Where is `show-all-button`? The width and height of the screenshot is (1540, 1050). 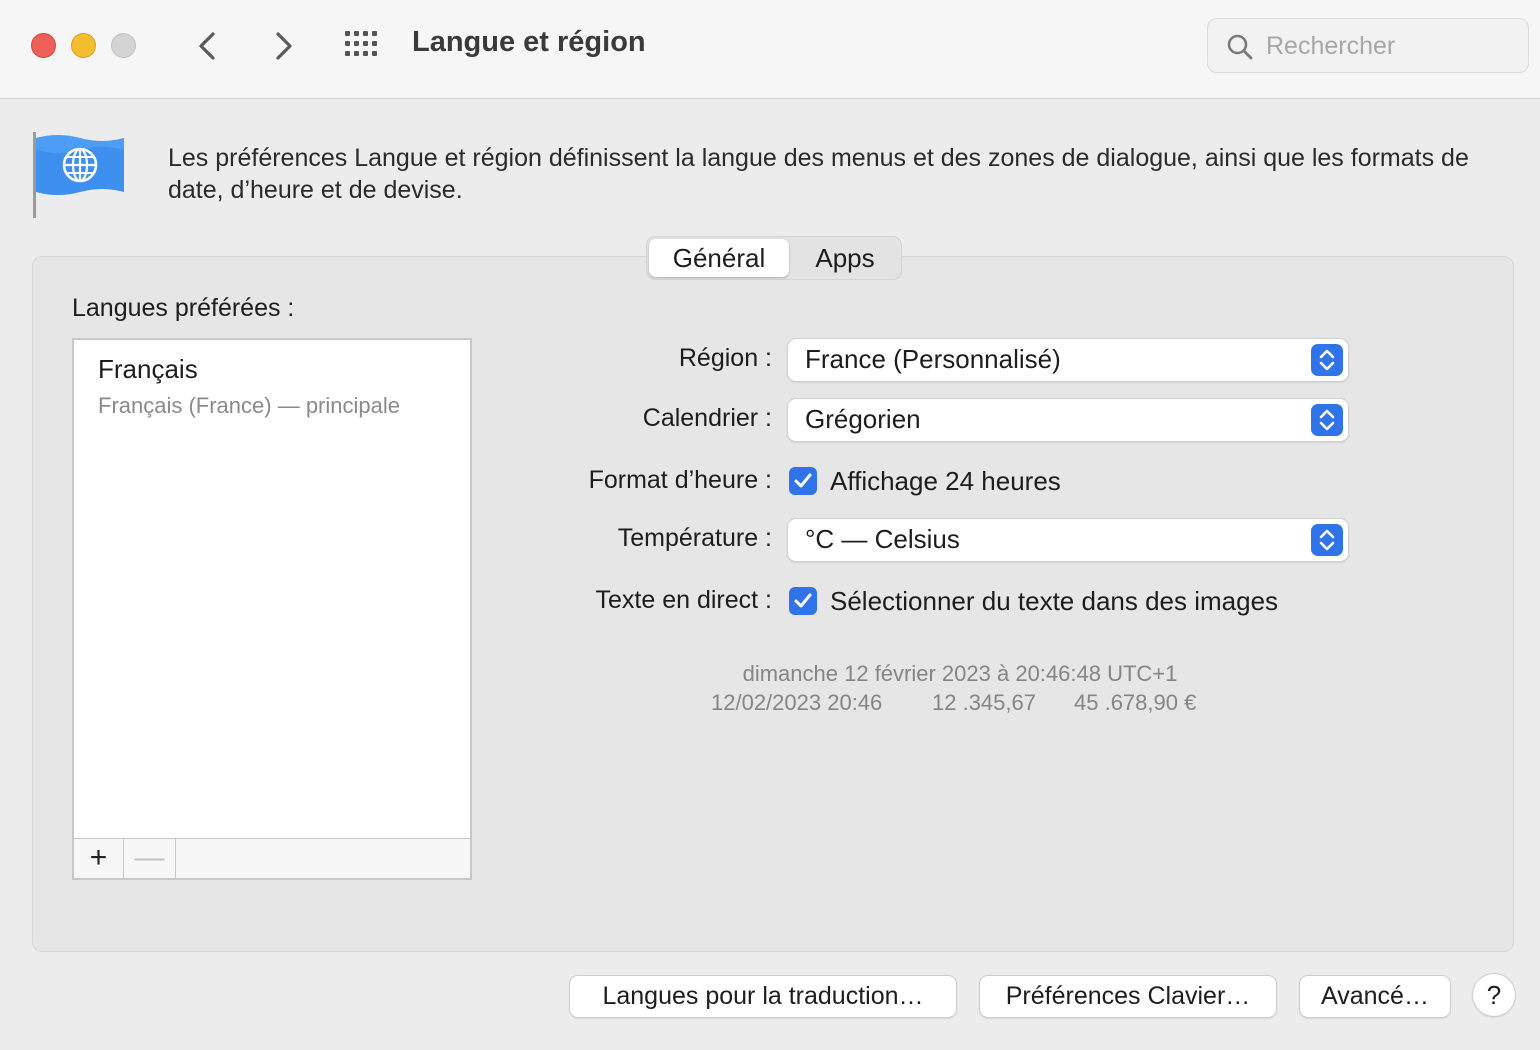
show-all-button is located at coordinates (363, 46).